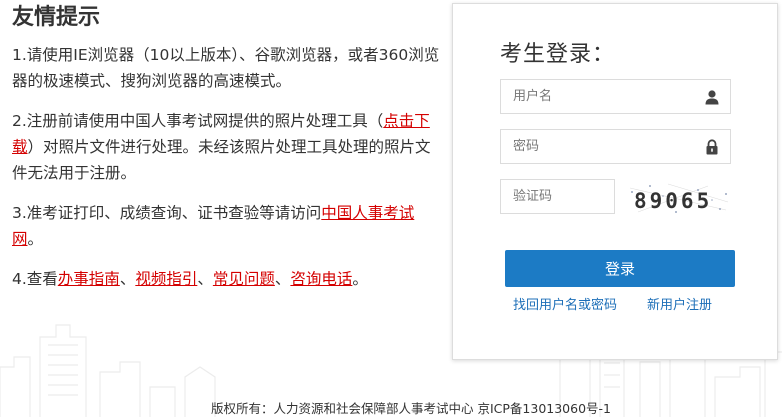  I want to click on find-account-link: 找回用户名或密码, so click(565, 303).